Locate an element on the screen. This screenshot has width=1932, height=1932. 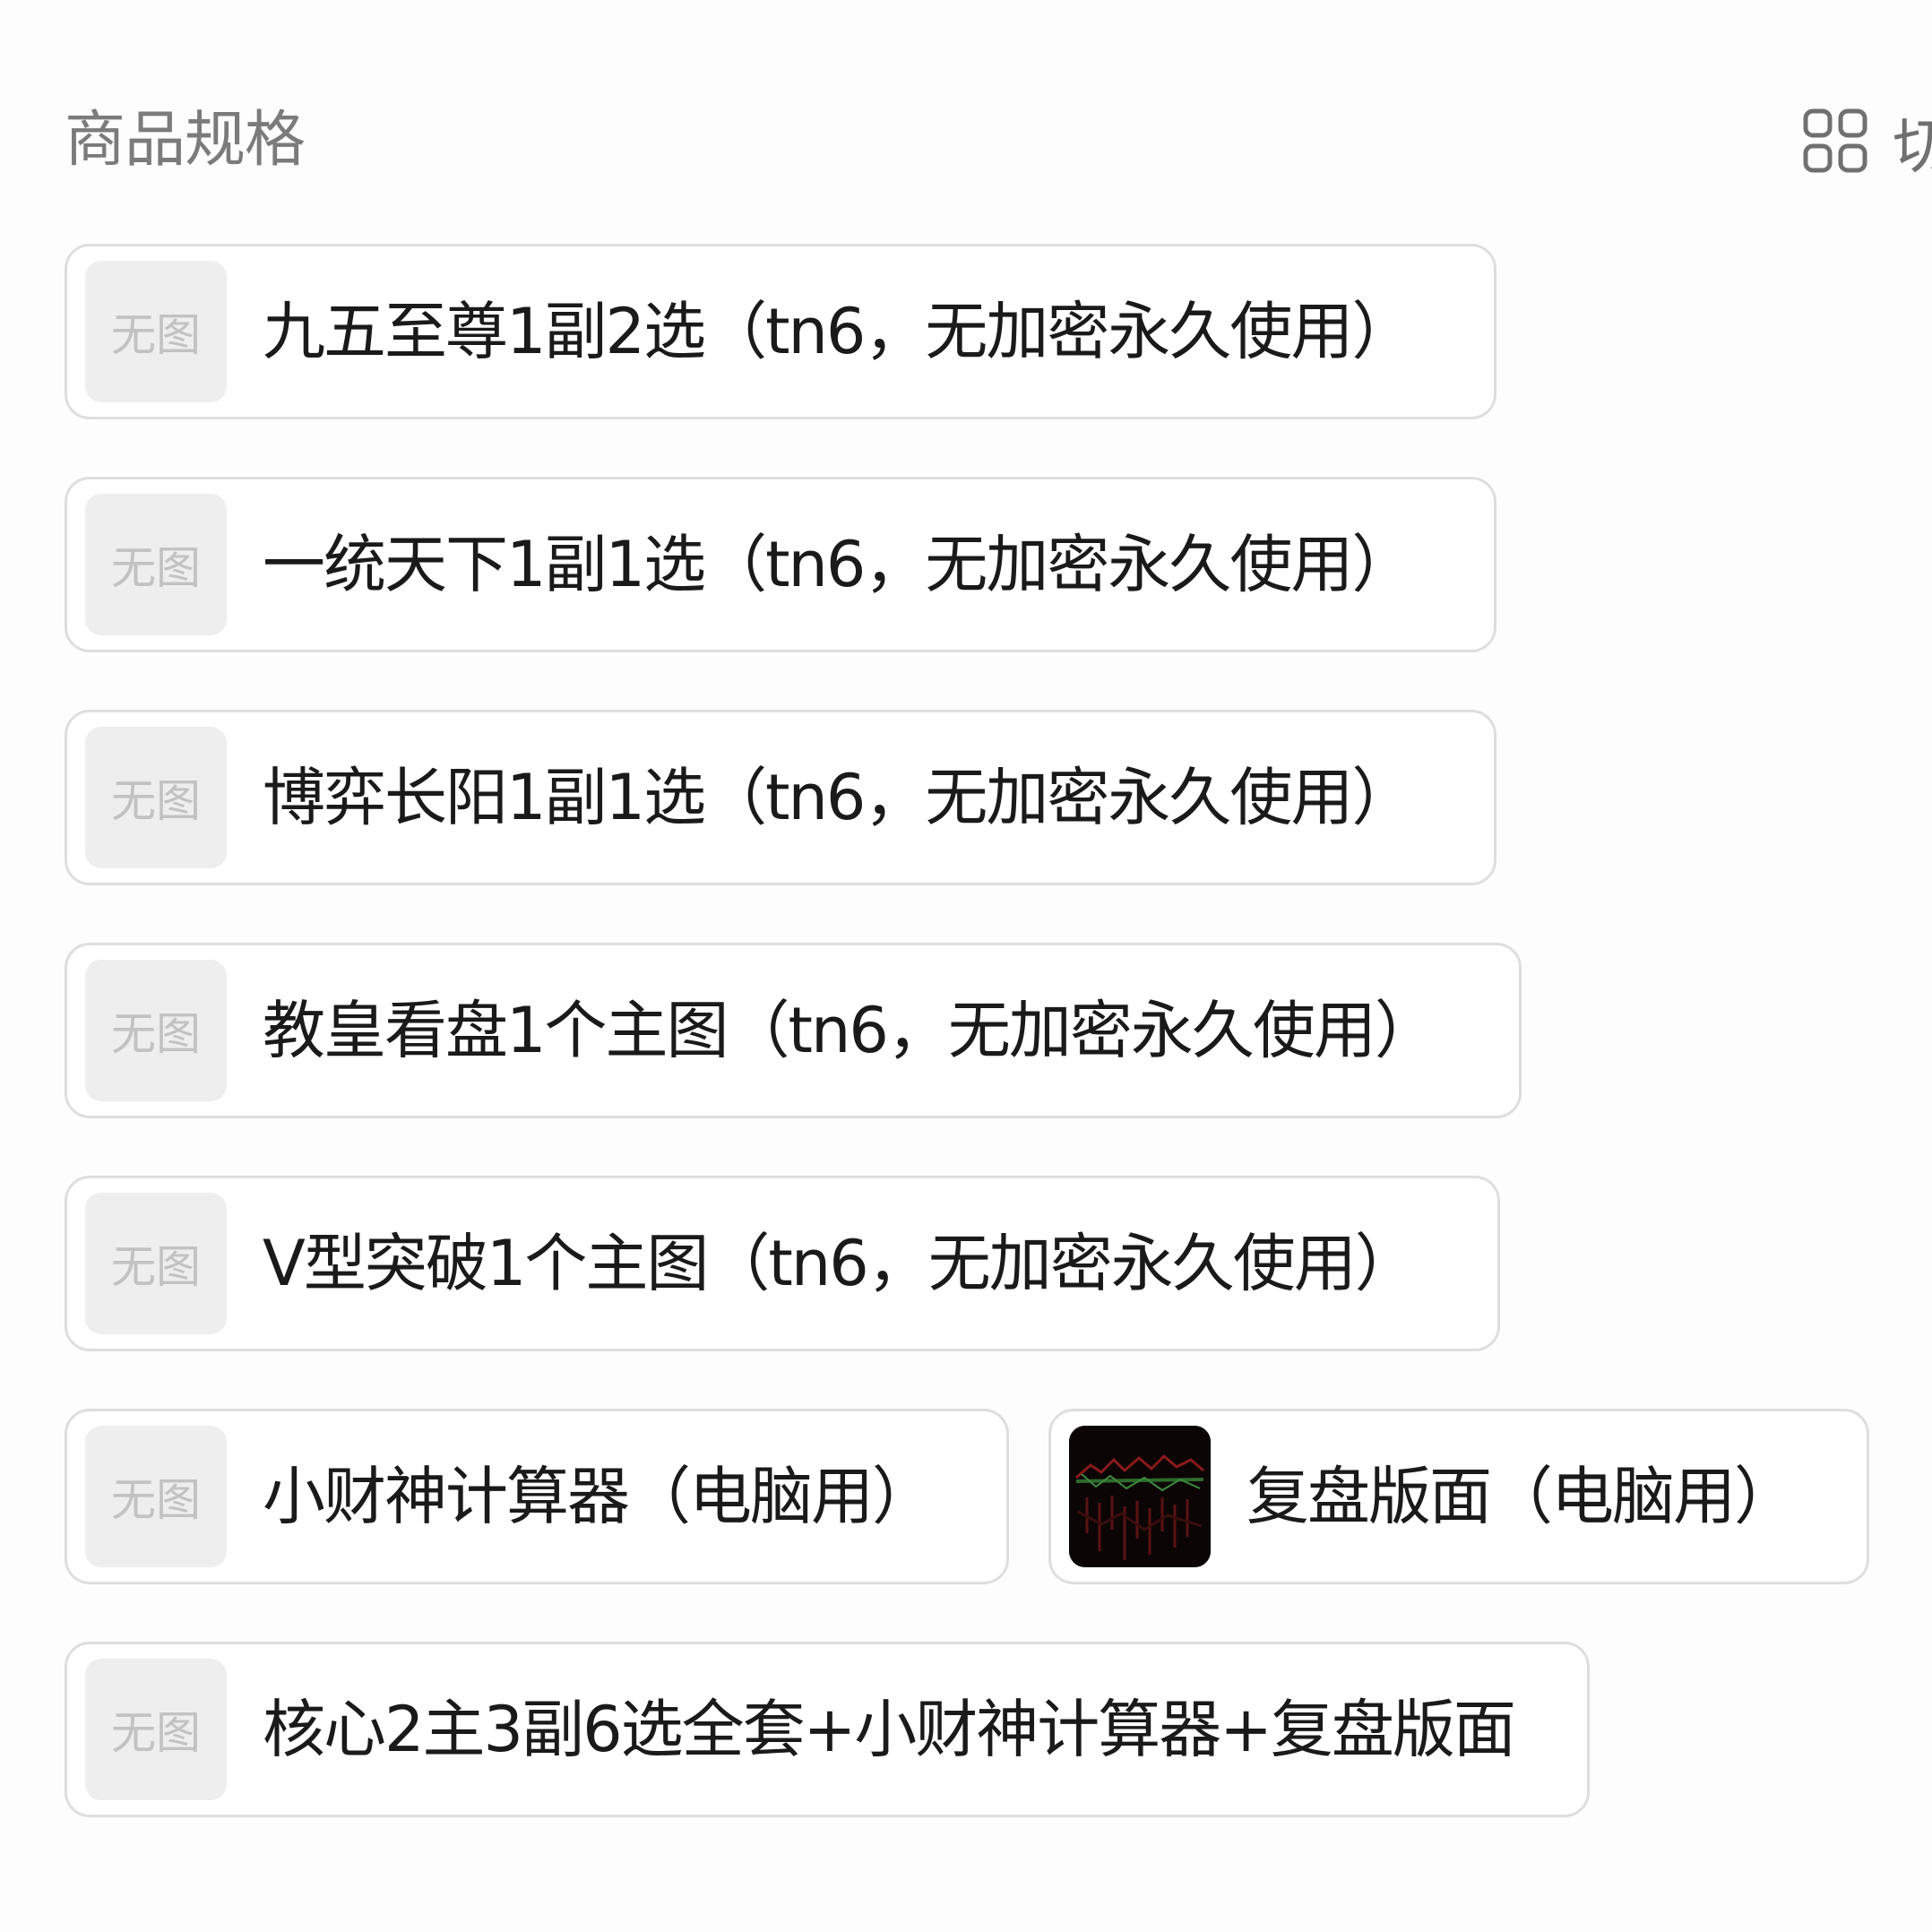
spec-option-label: 复盘版面（电脑用） is located at coordinates (1521, 1496).